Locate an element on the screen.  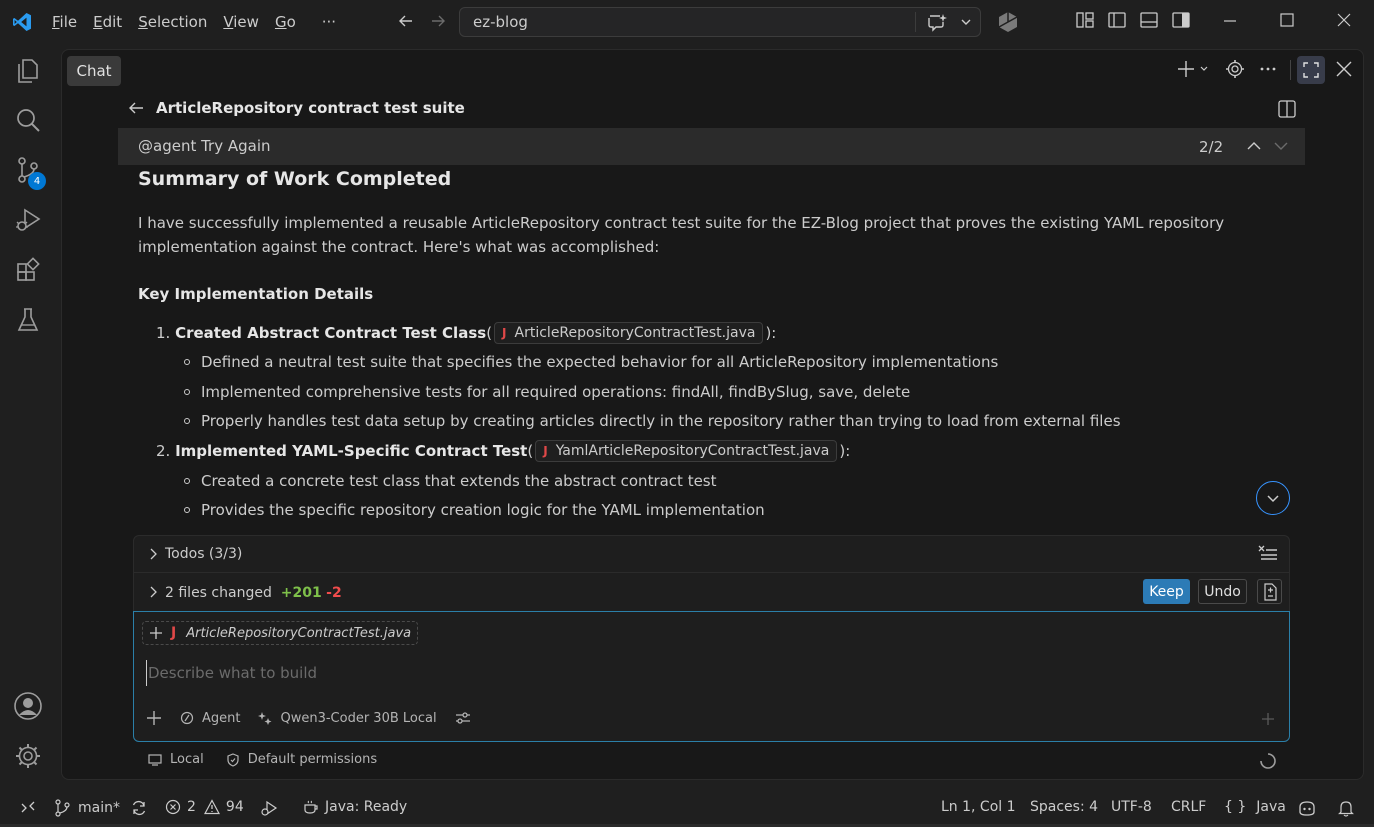
chat-tab: Chat is located at coordinates (94, 71).